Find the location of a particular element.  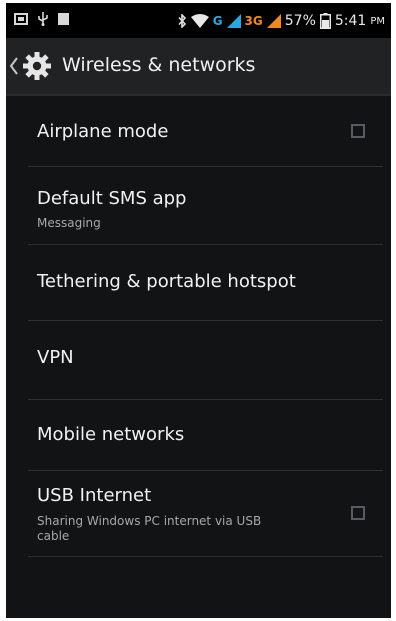

airplane-mode-checkbox is located at coordinates (358, 131).